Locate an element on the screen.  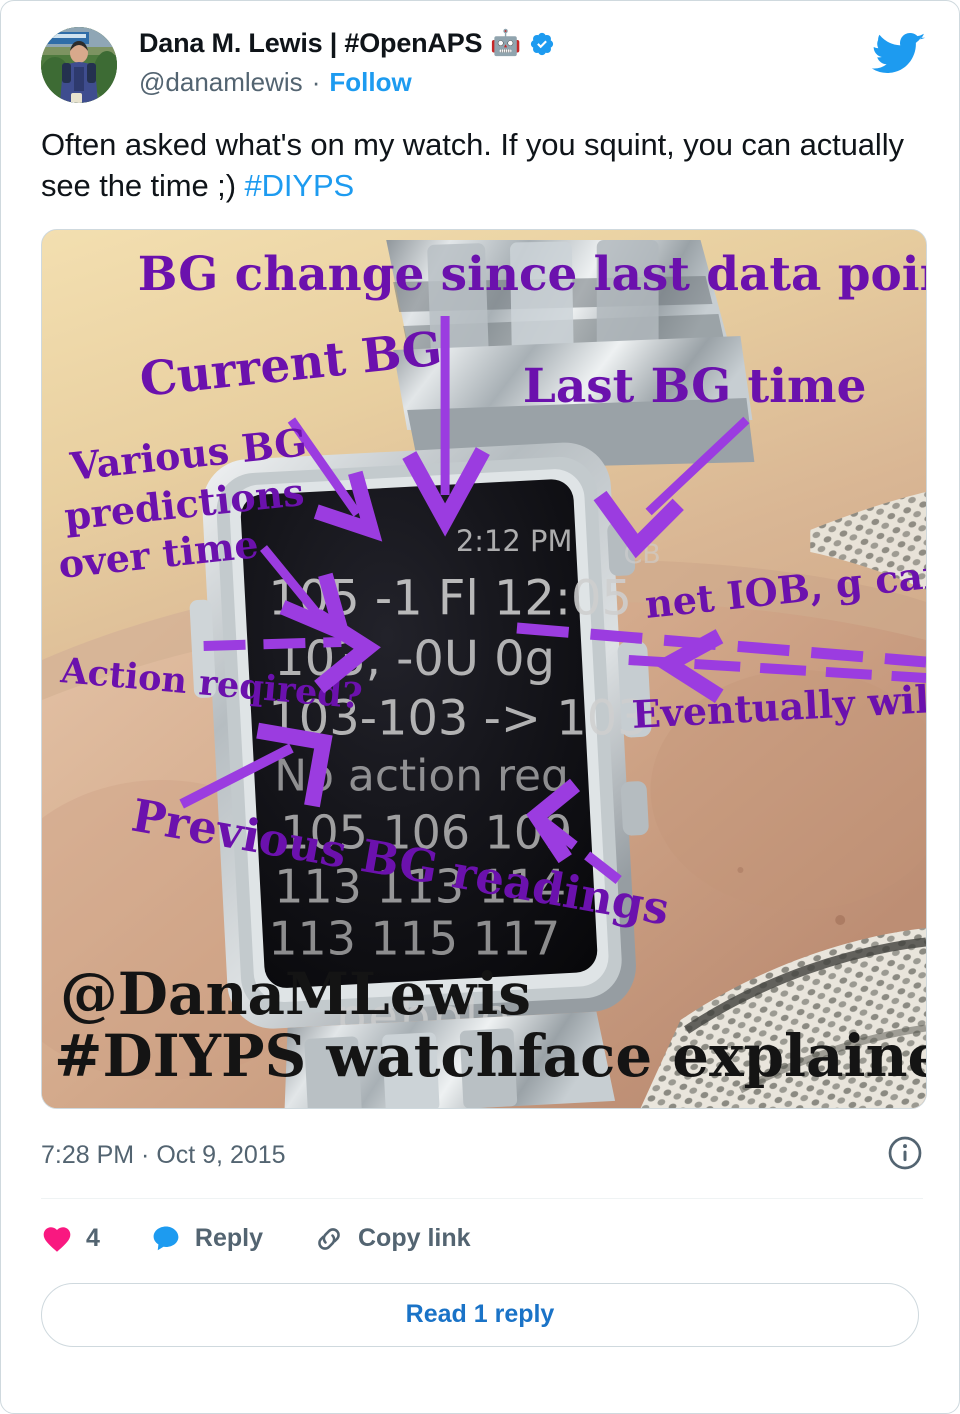
info-icon is located at coordinates (905, 1155).